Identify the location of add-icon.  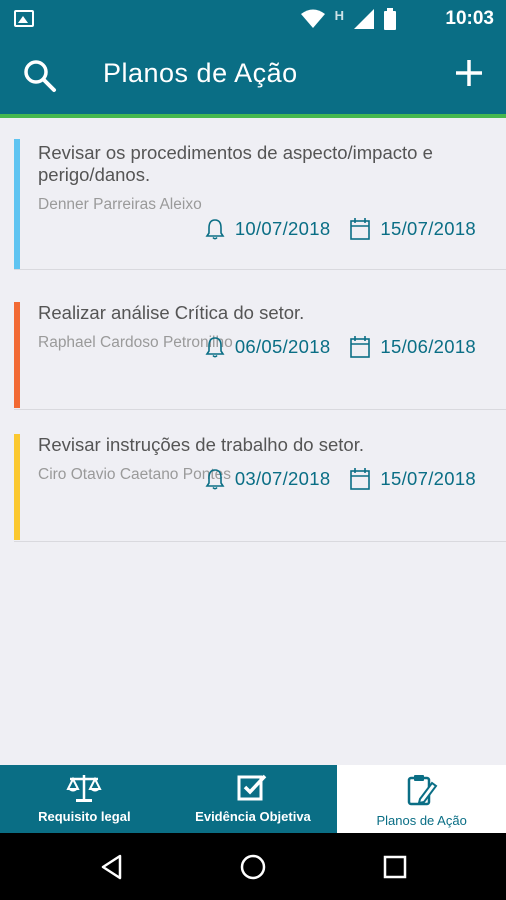
(469, 73).